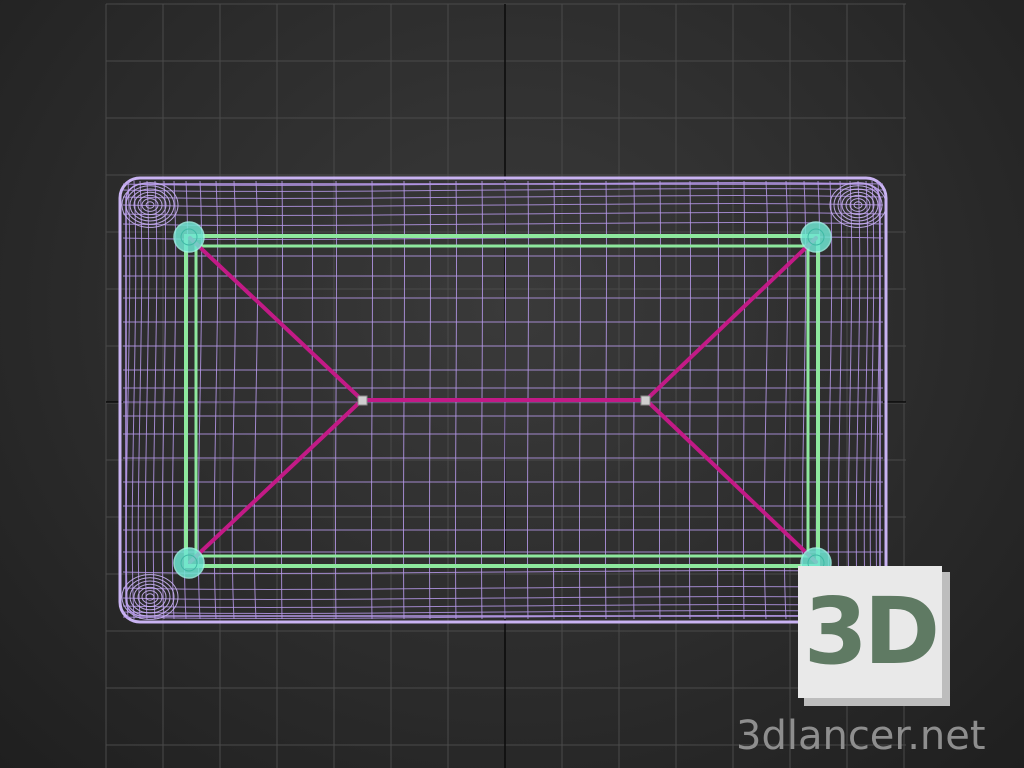 The height and width of the screenshot is (768, 1024). What do you see at coordinates (861, 736) in the screenshot?
I see `watermark-site: 3dlancer.net` at bounding box center [861, 736].